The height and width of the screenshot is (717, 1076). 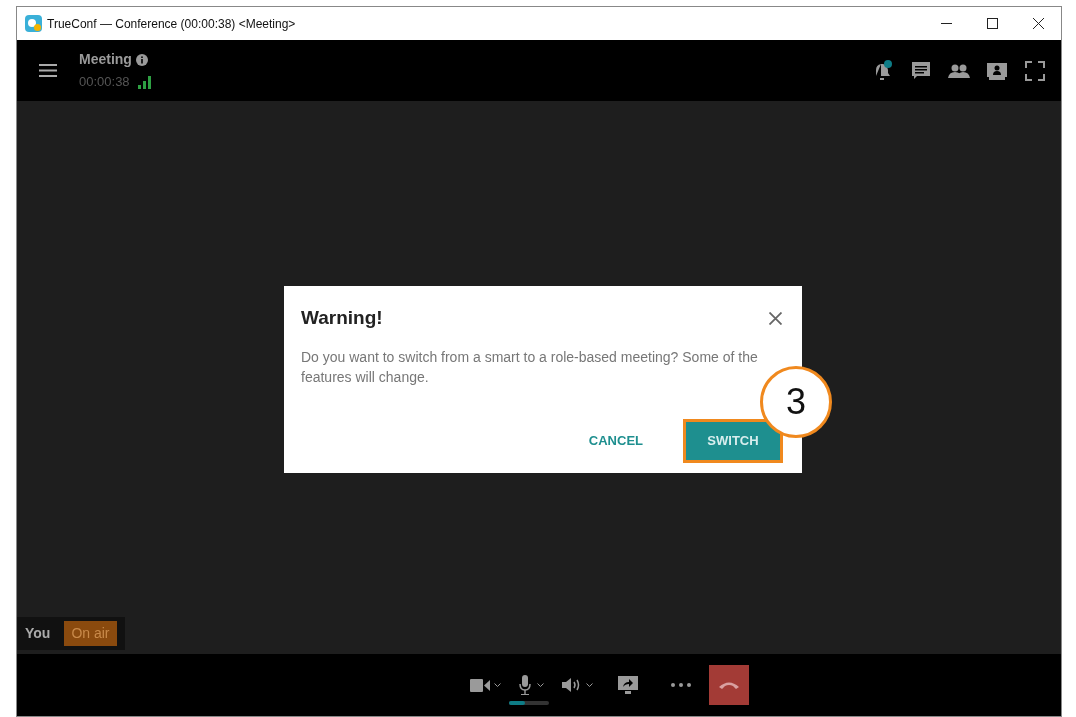 What do you see at coordinates (530, 367) in the screenshot?
I see `dialog-message: Do you want to switch from a smart to a role-based meeting? Some of the features will change.` at bounding box center [530, 367].